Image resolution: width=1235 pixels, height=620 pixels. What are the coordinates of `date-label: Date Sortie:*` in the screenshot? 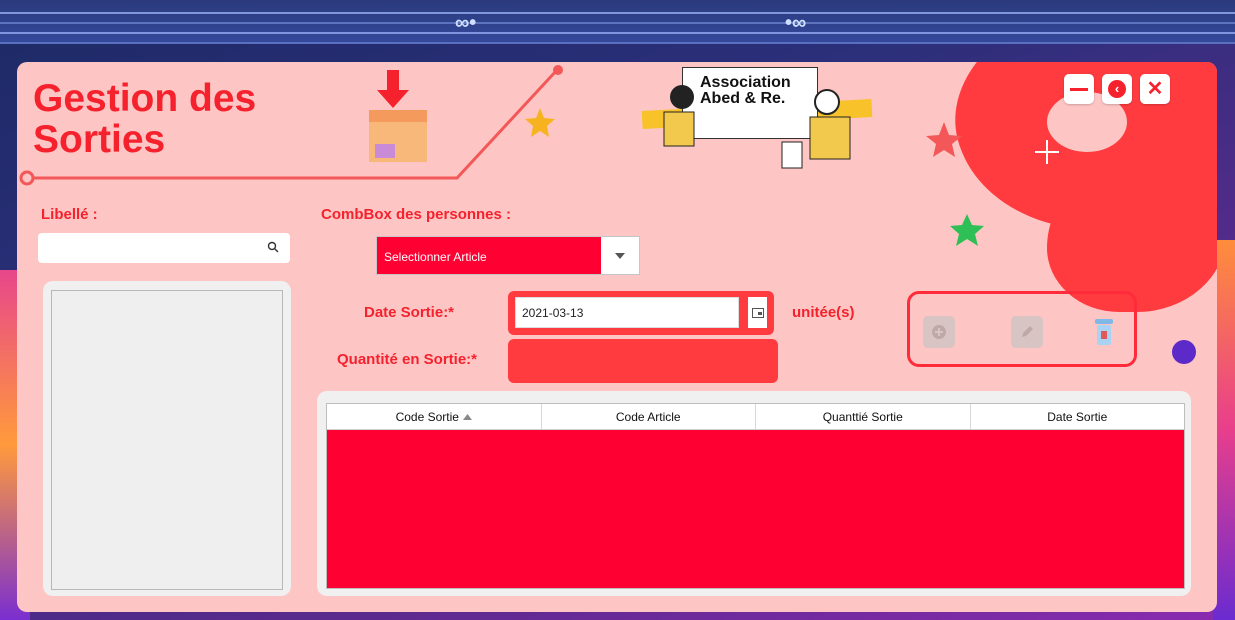 It's located at (409, 312).